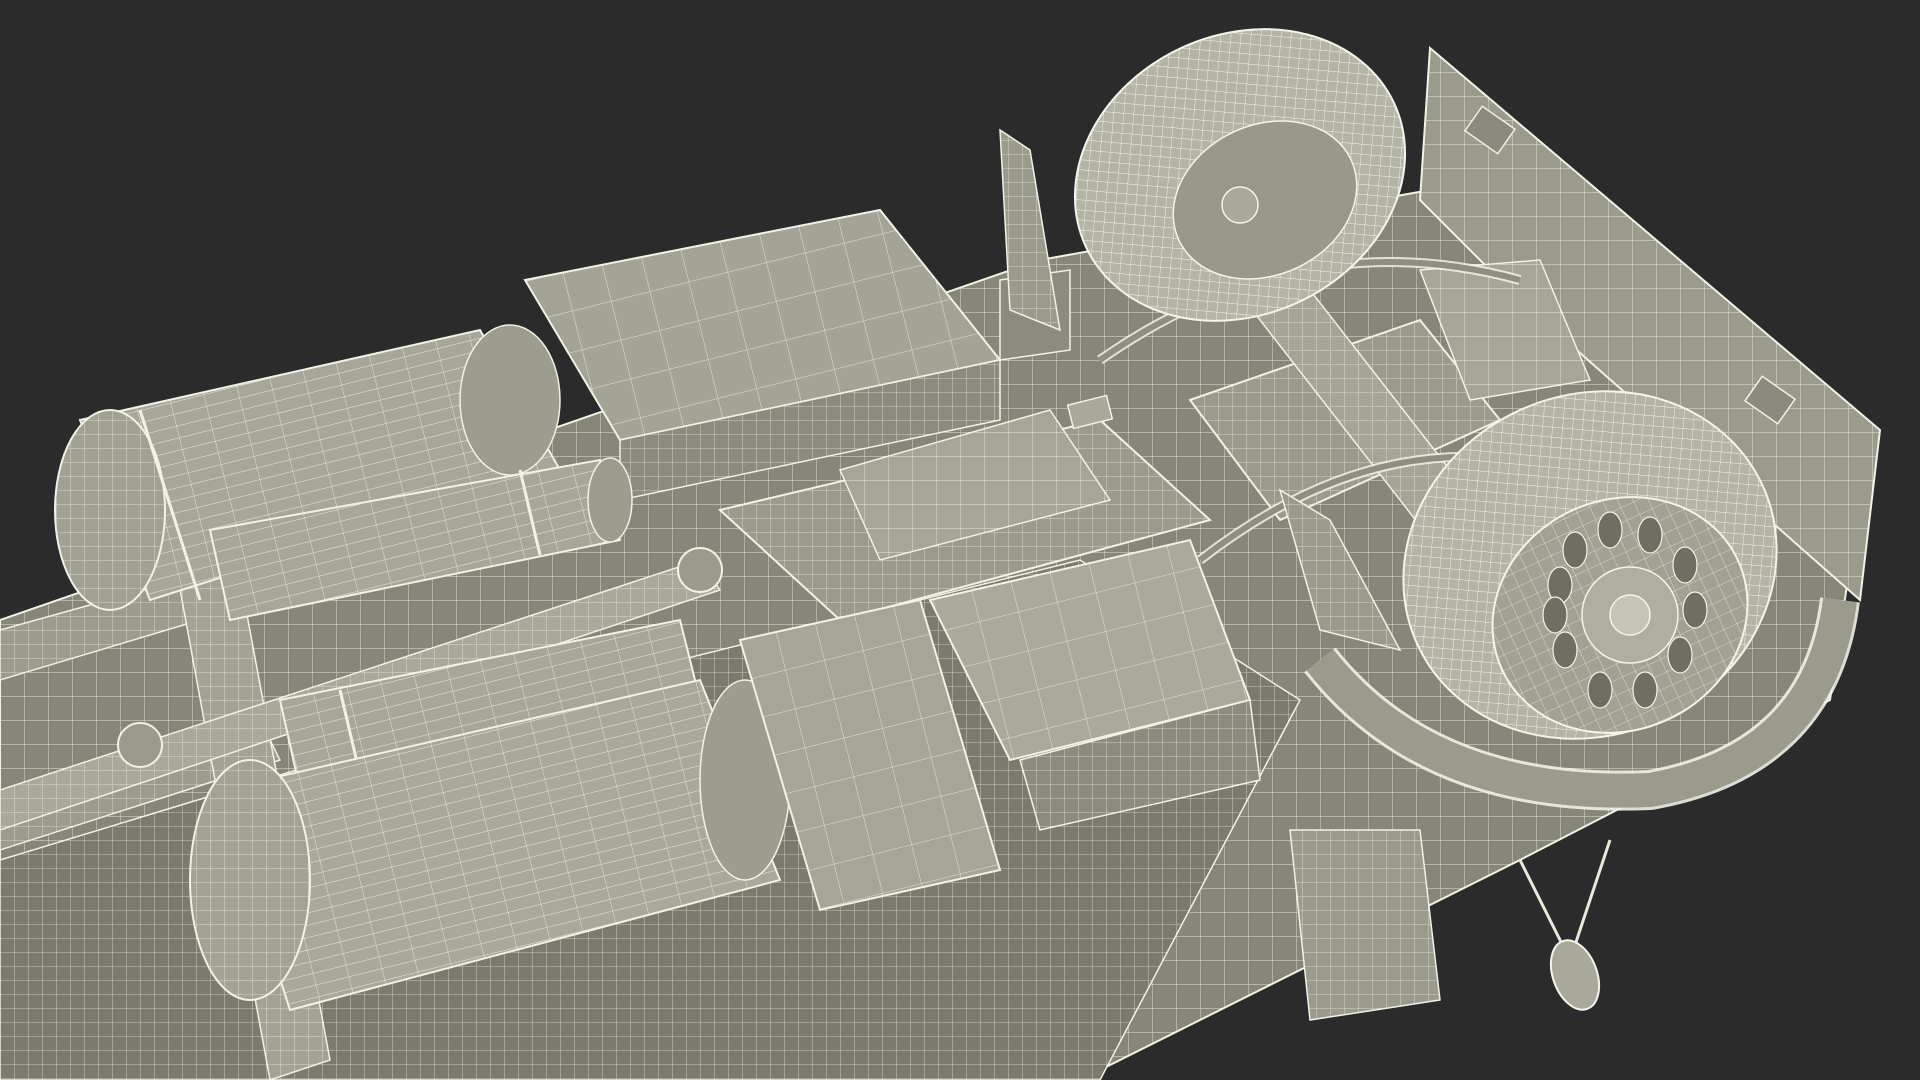 Image resolution: width=1920 pixels, height=1080 pixels. Describe the element at coordinates (1365, 925) in the screenshot. I see `step-panel` at that location.